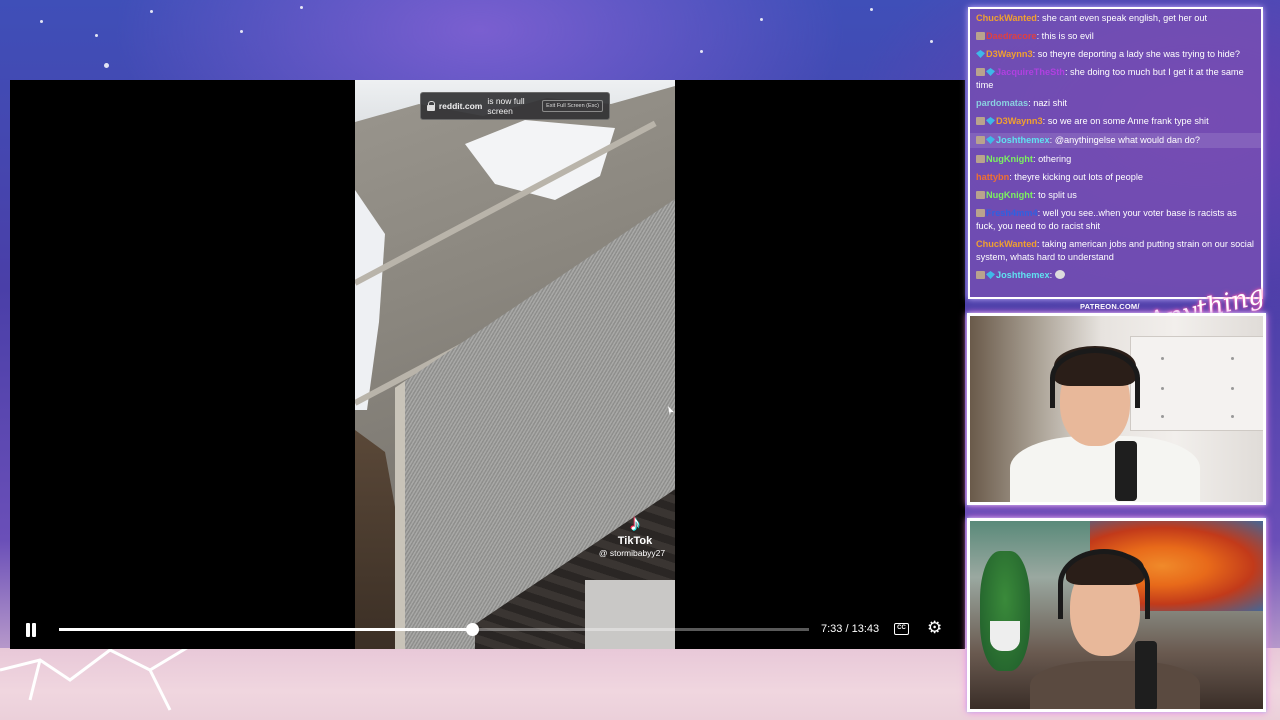 The width and height of the screenshot is (1280, 720). I want to click on chat-message: Daedracore: this is so evil, so click(1115, 36).